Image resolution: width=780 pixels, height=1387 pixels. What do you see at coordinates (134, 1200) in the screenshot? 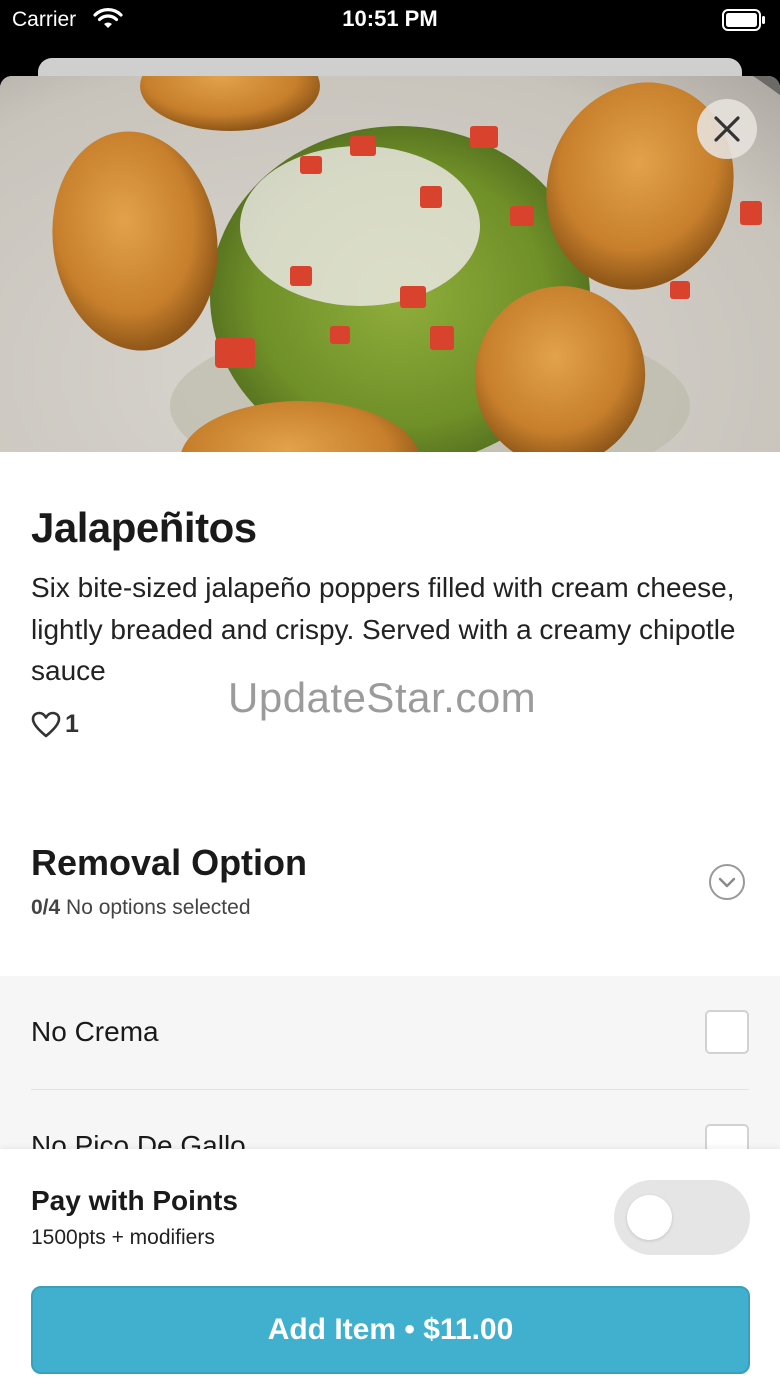
I see `points-title: Pay with Points` at bounding box center [134, 1200].